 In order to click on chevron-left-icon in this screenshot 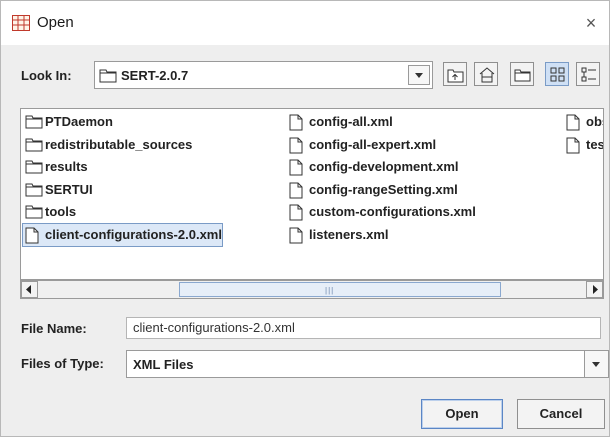, I will do `click(28, 289)`.